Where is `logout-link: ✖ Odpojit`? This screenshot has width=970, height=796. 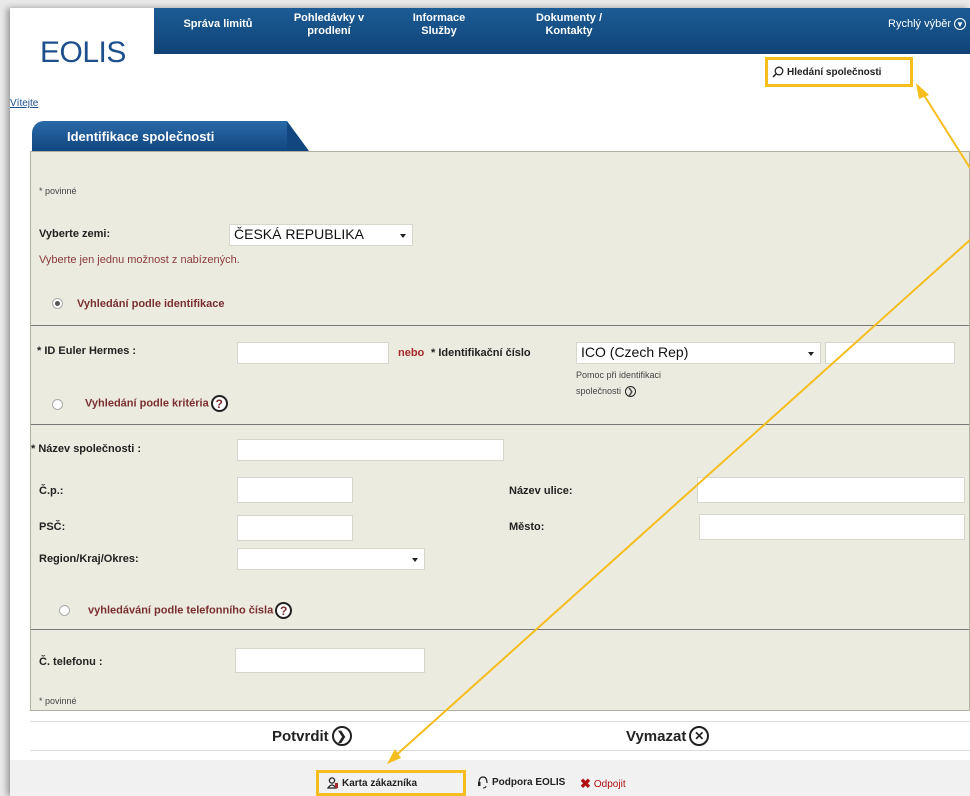
logout-link: ✖ Odpojit is located at coordinates (603, 784).